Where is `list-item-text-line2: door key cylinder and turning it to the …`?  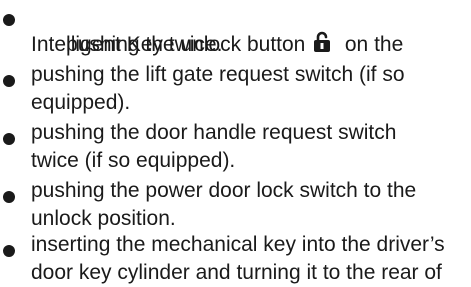
list-item-text-line2: door key cylinder and turning it to the … is located at coordinates (236, 272).